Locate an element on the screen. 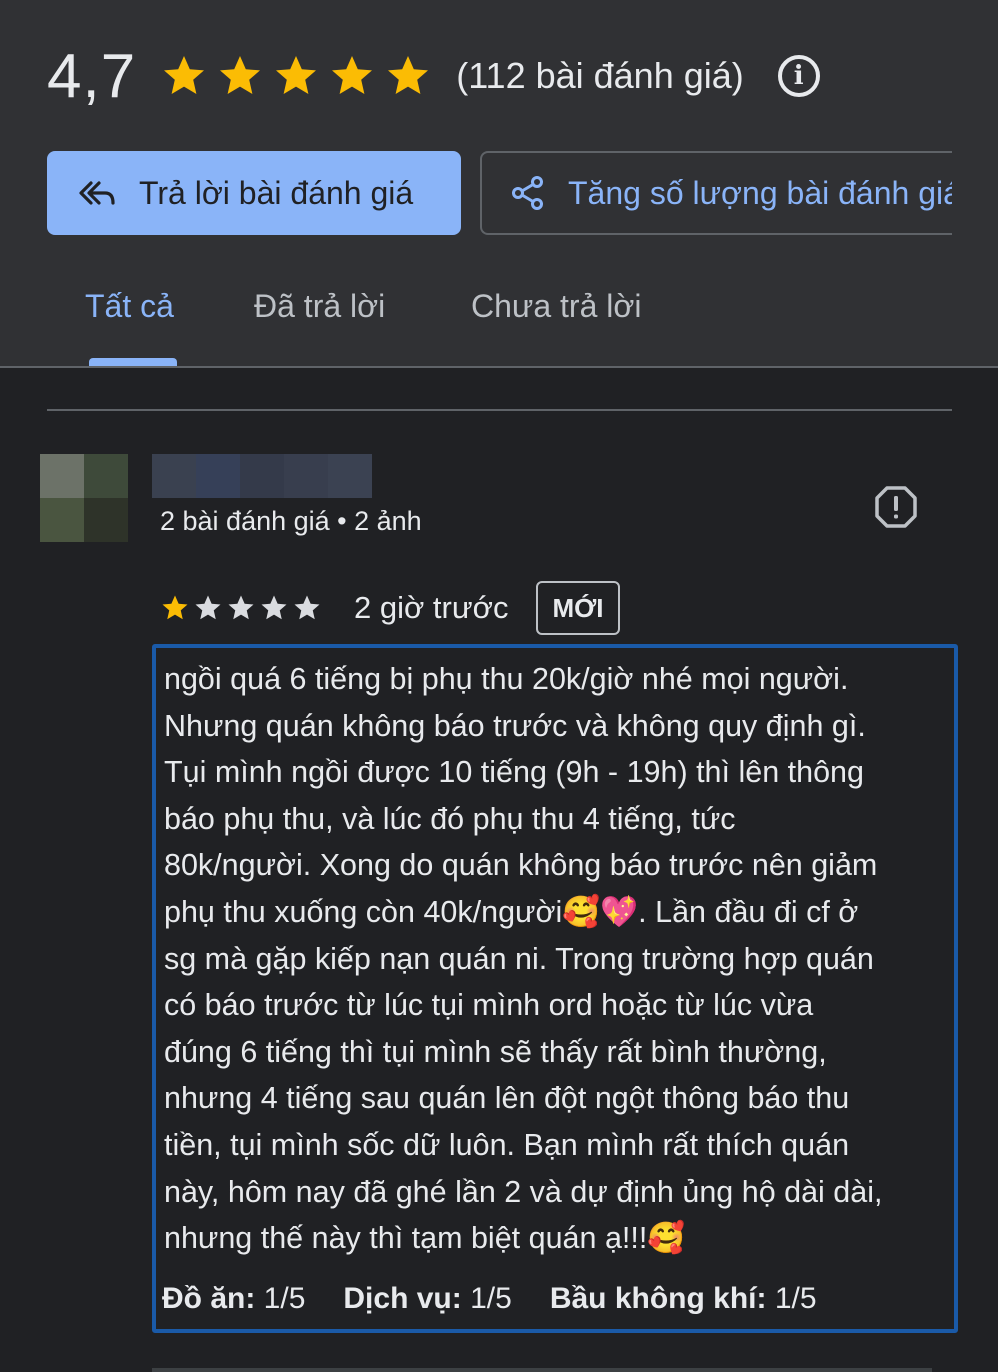 The image size is (998, 1372). active-tab-indicator is located at coordinates (133, 362).